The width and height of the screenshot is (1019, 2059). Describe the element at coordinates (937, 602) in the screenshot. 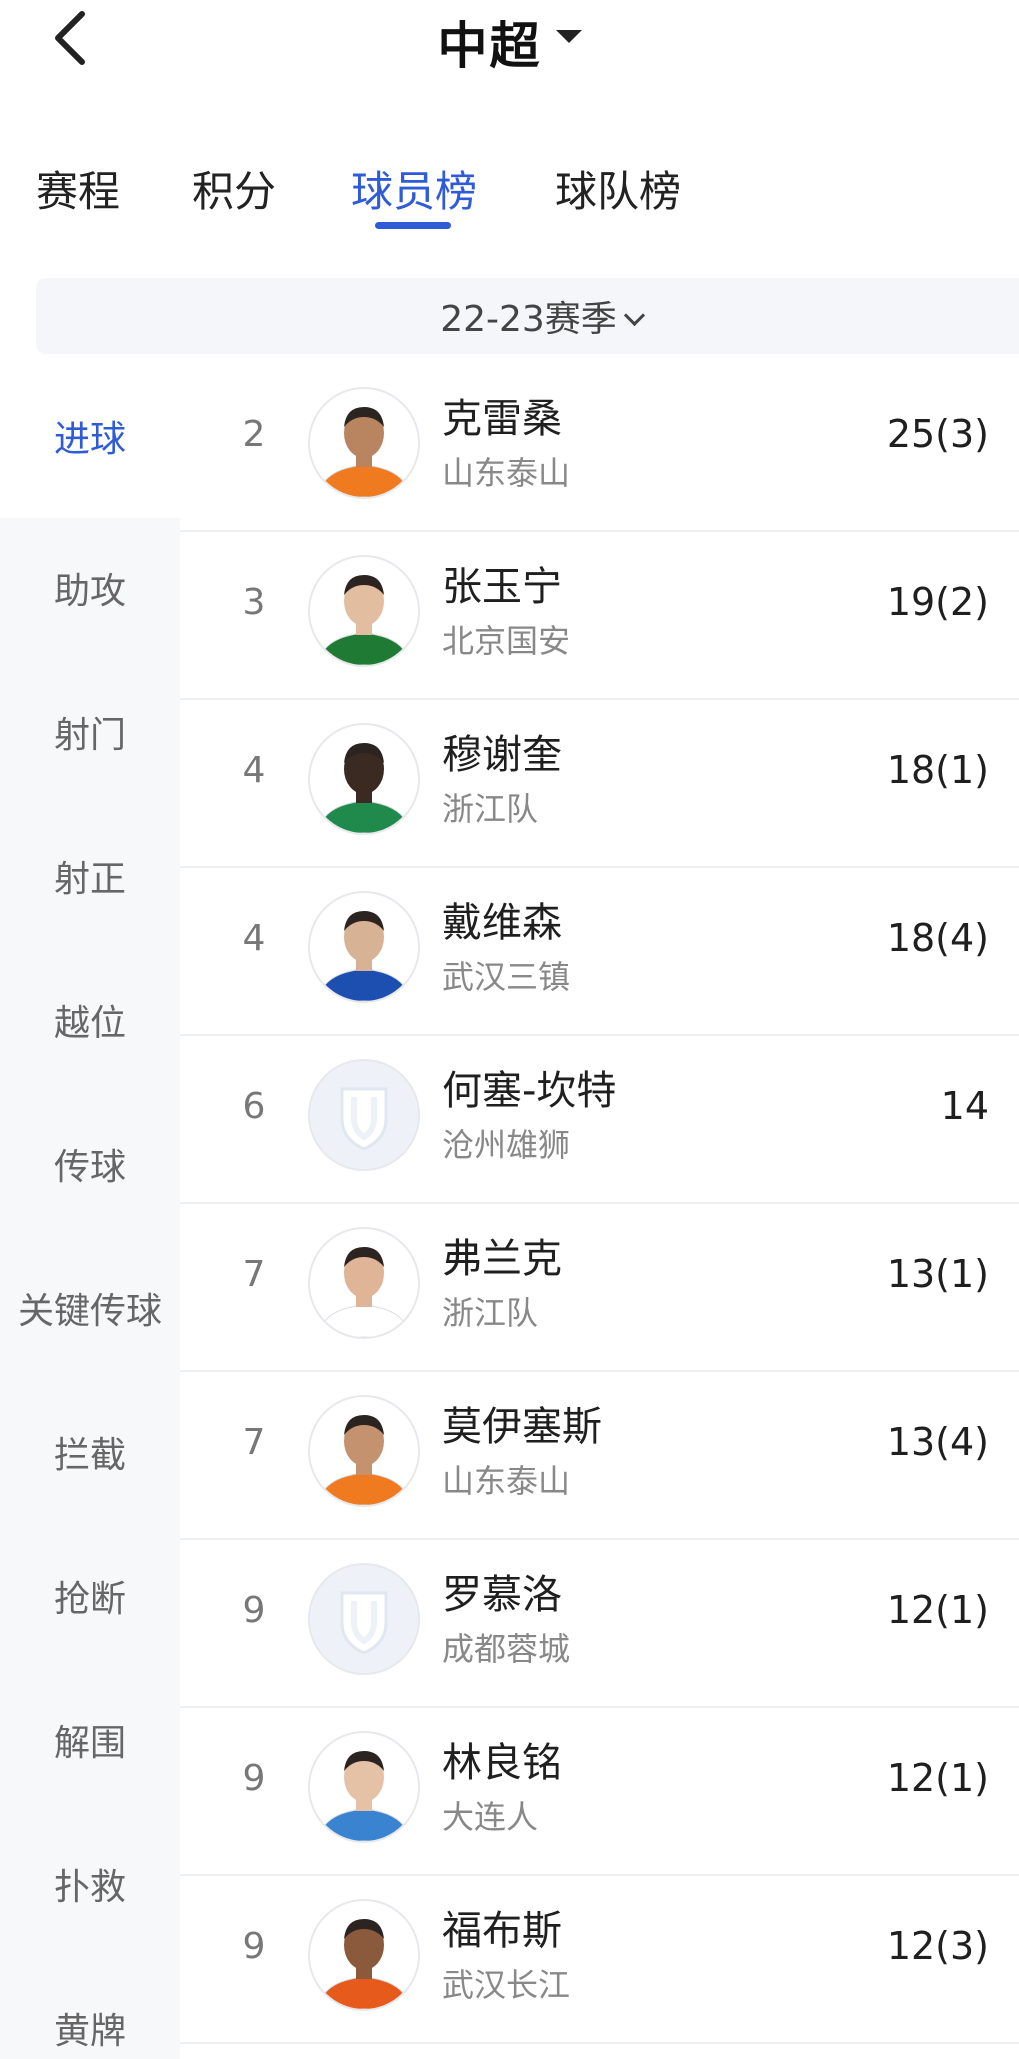

I see `stat-value: 19(2)` at that location.